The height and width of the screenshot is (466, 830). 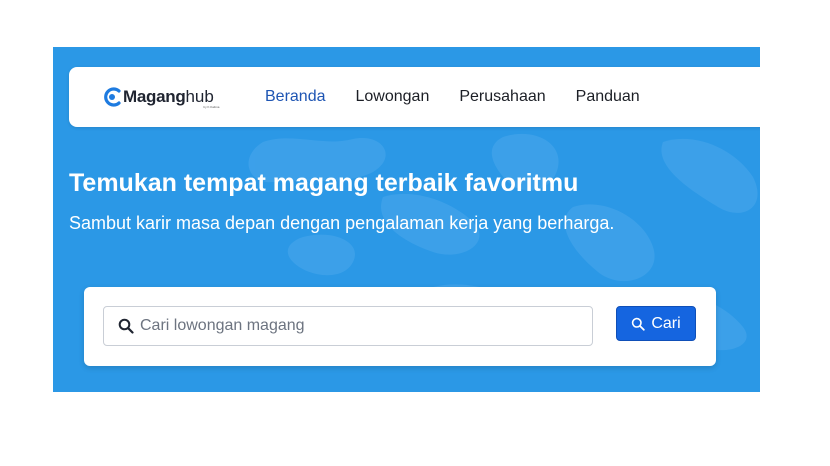 I want to click on search-box, so click(x=348, y=326).